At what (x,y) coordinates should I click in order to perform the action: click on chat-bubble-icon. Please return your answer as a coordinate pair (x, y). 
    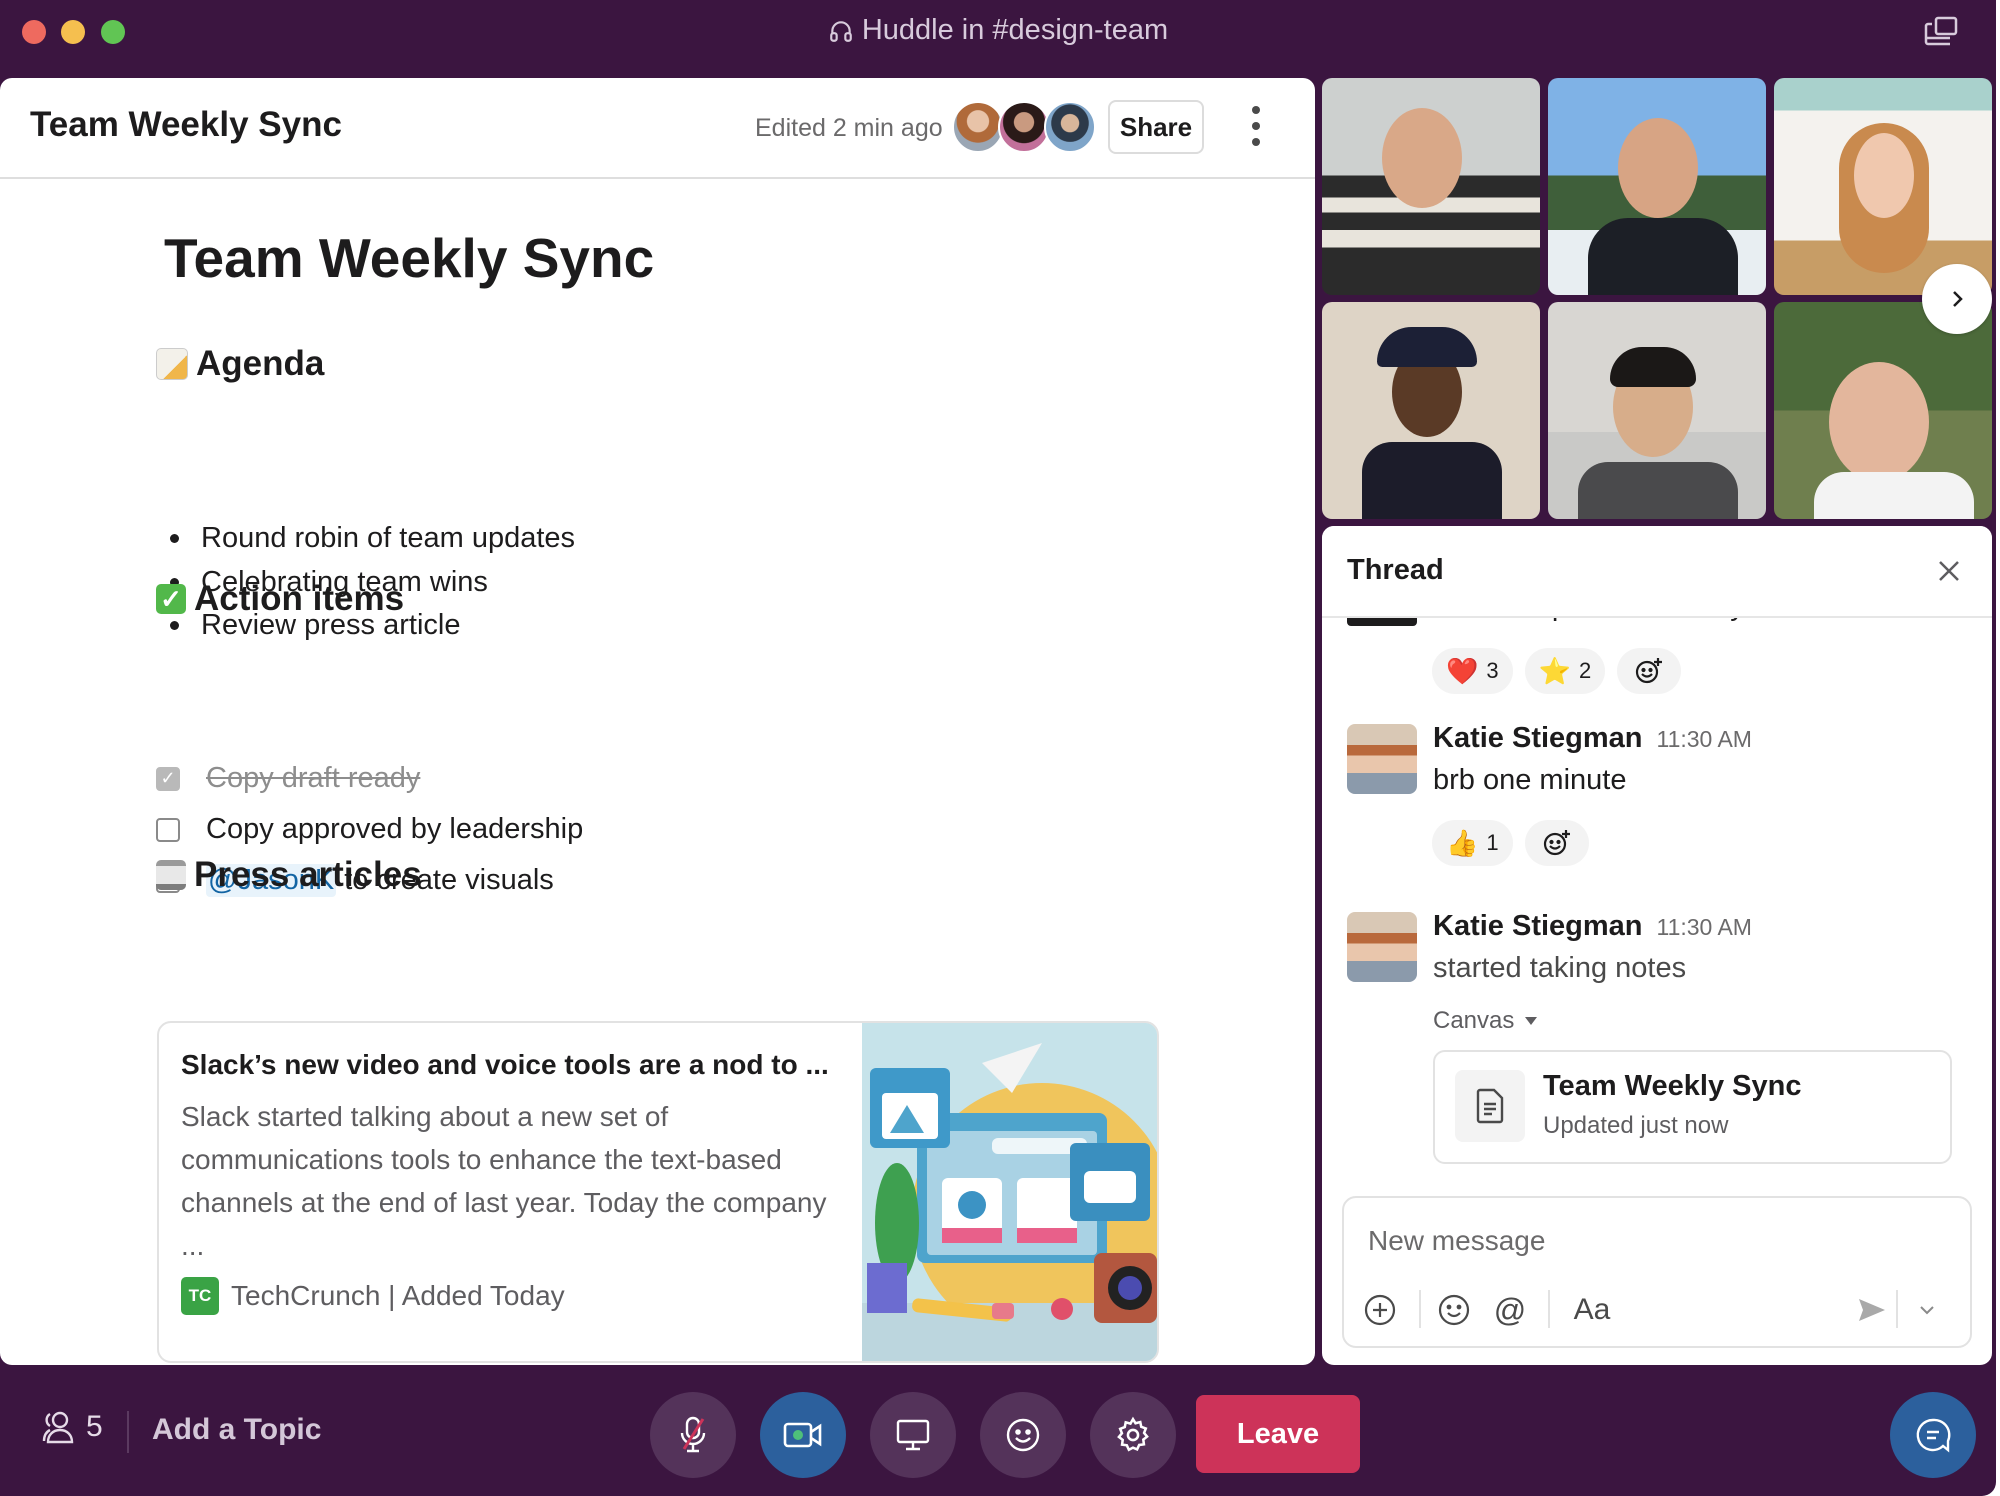
    Looking at the image, I should click on (1933, 1435).